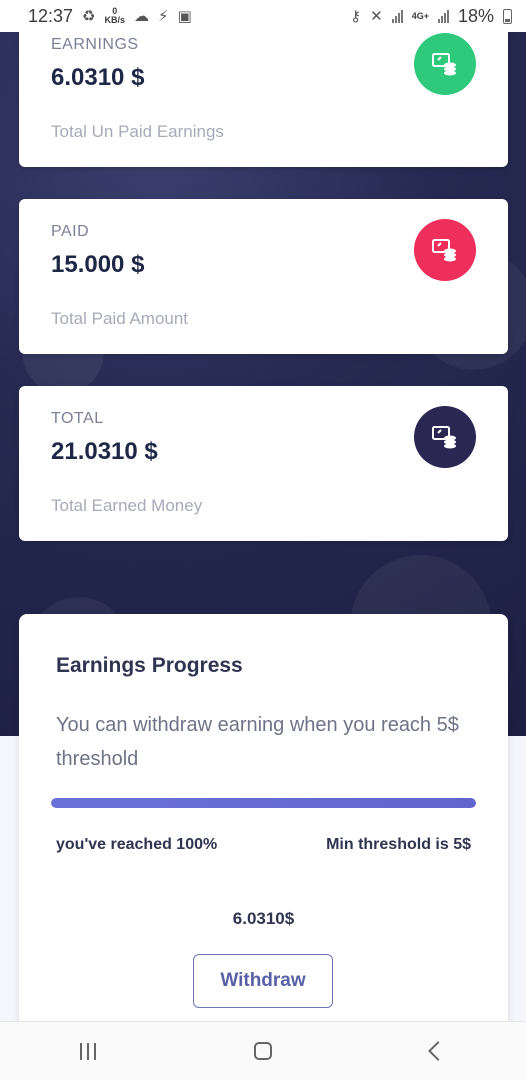  I want to click on battery-icon, so click(507, 16).